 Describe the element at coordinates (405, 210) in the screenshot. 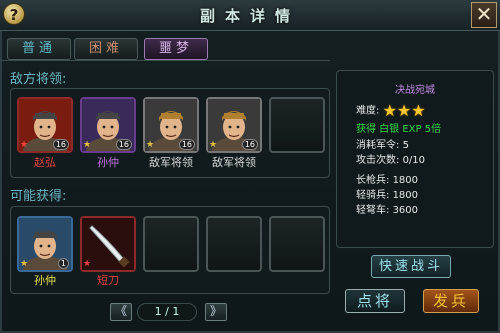

I see `troop-value: 3600` at that location.